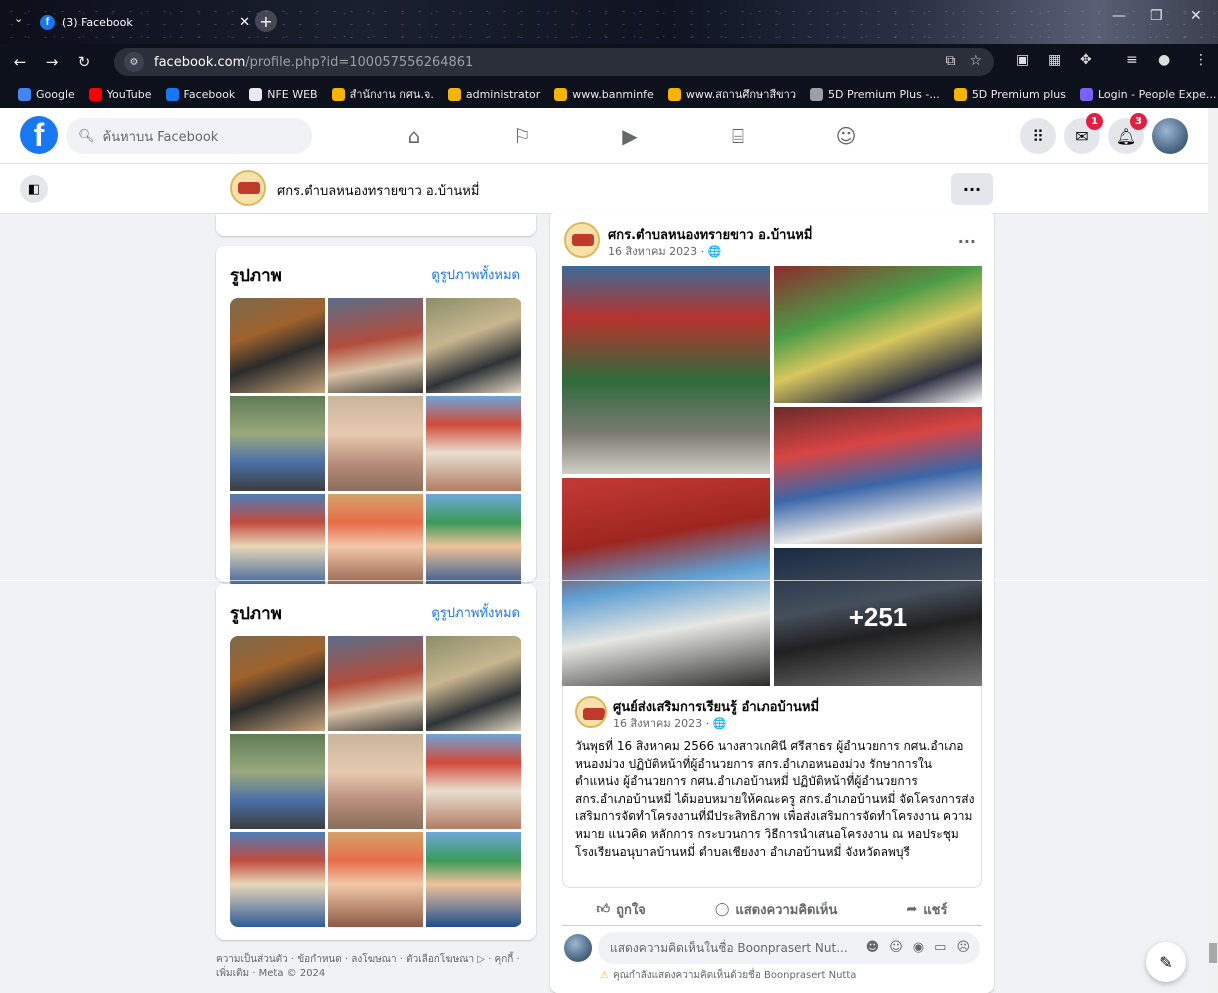  I want to click on bookmark-star-icon: ☆, so click(975, 61).